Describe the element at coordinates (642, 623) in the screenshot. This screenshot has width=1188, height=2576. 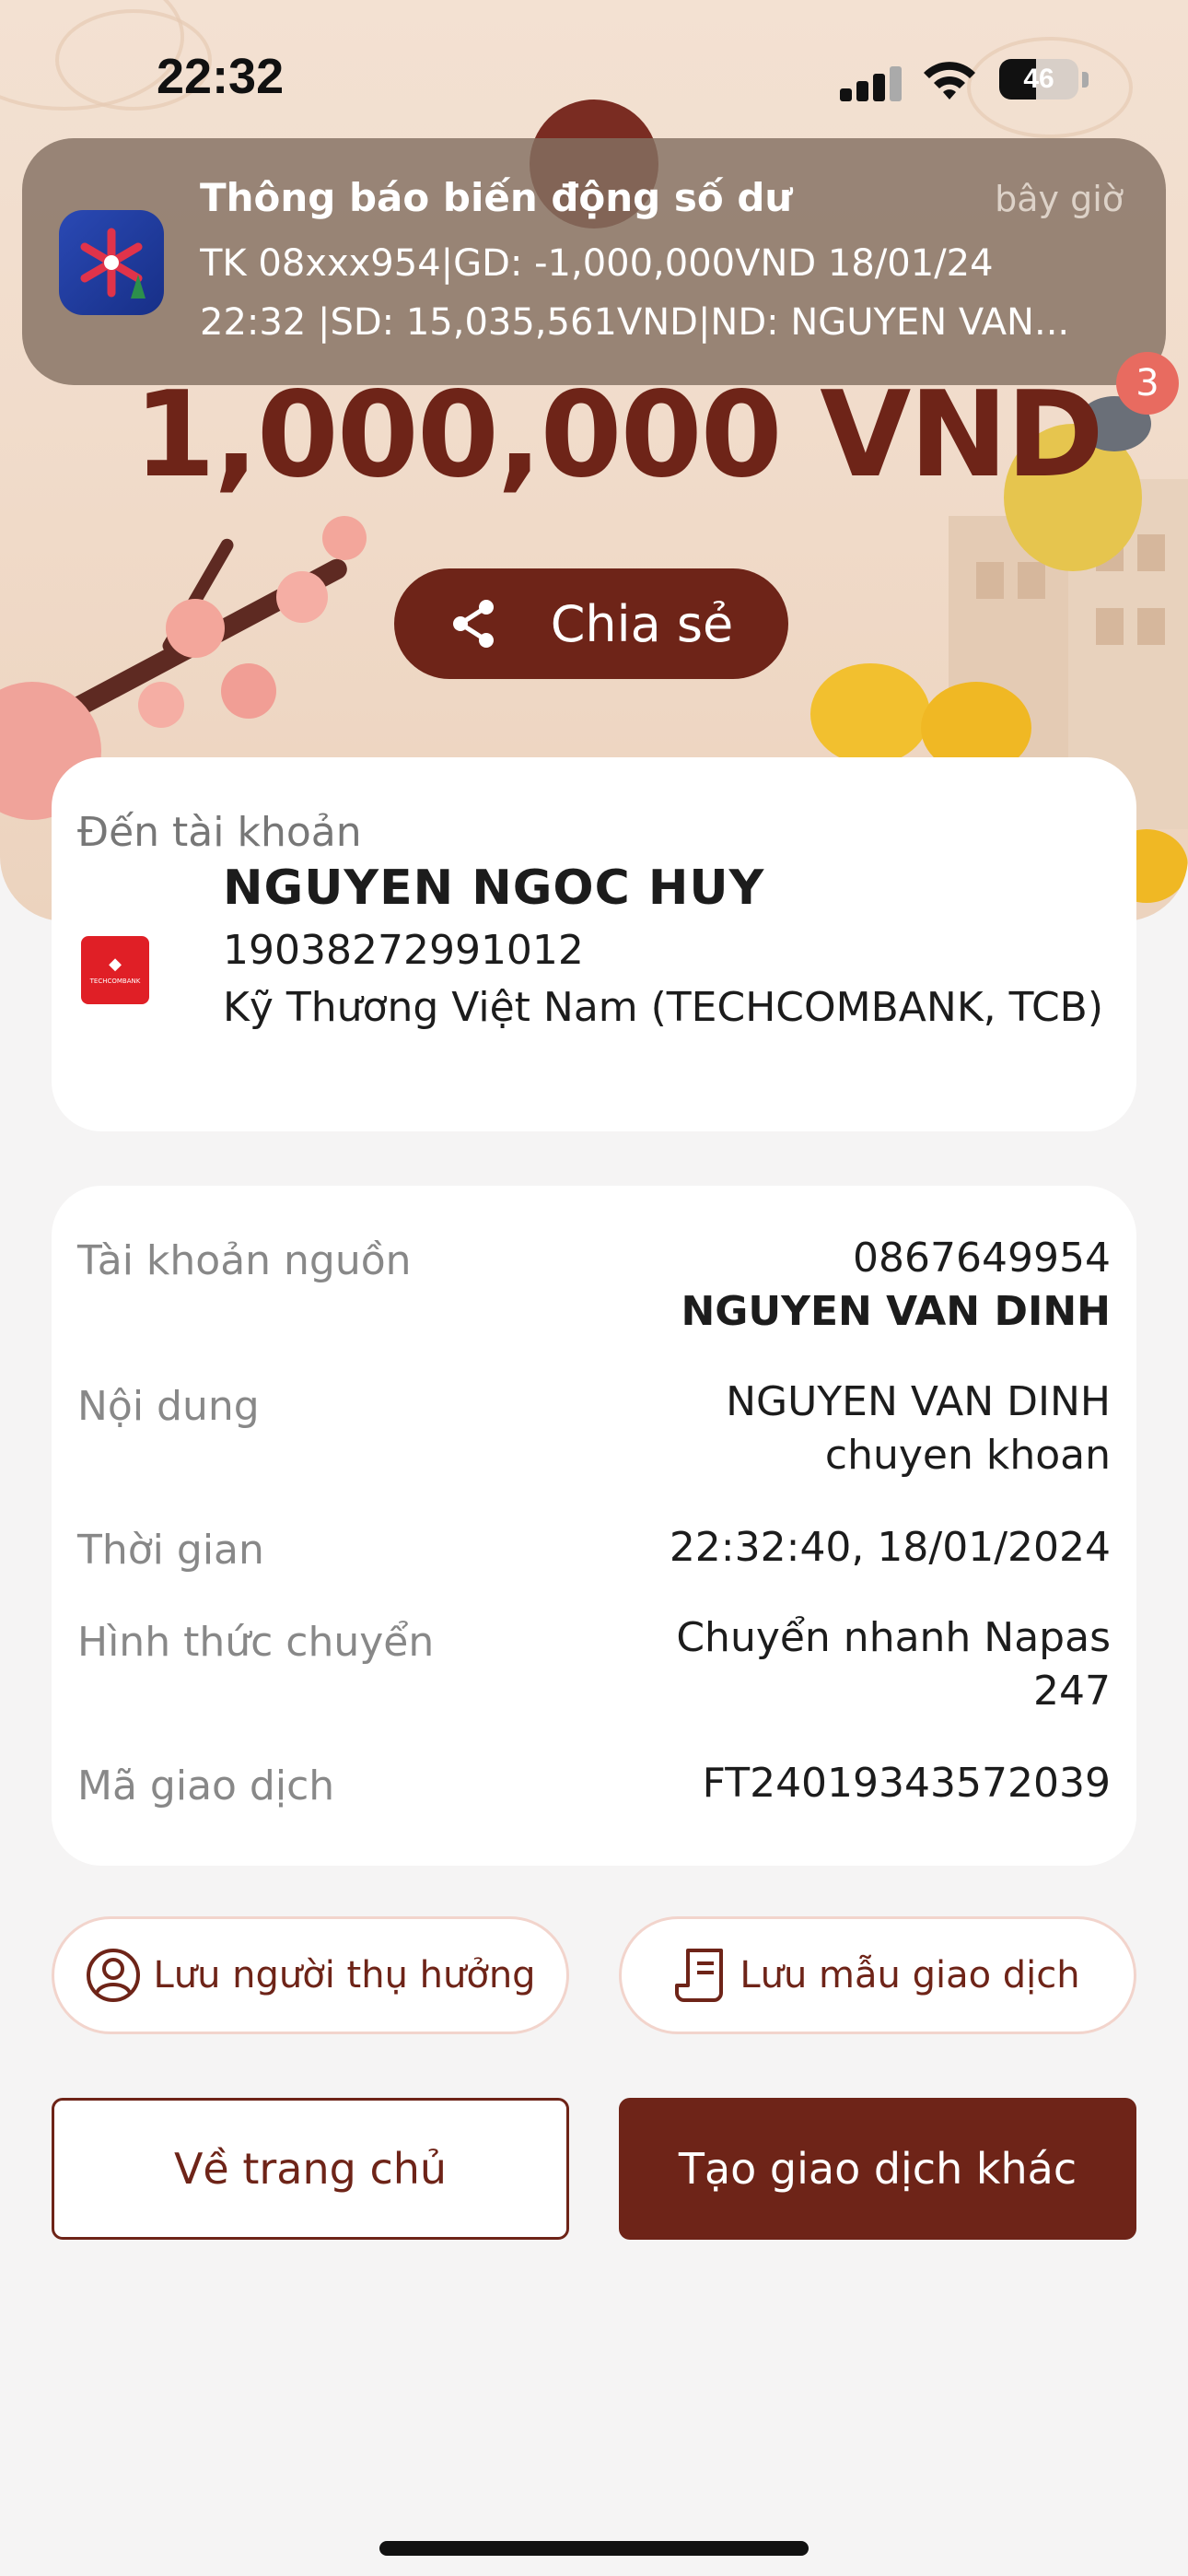
I see `share-label: Chia sẻ` at that location.